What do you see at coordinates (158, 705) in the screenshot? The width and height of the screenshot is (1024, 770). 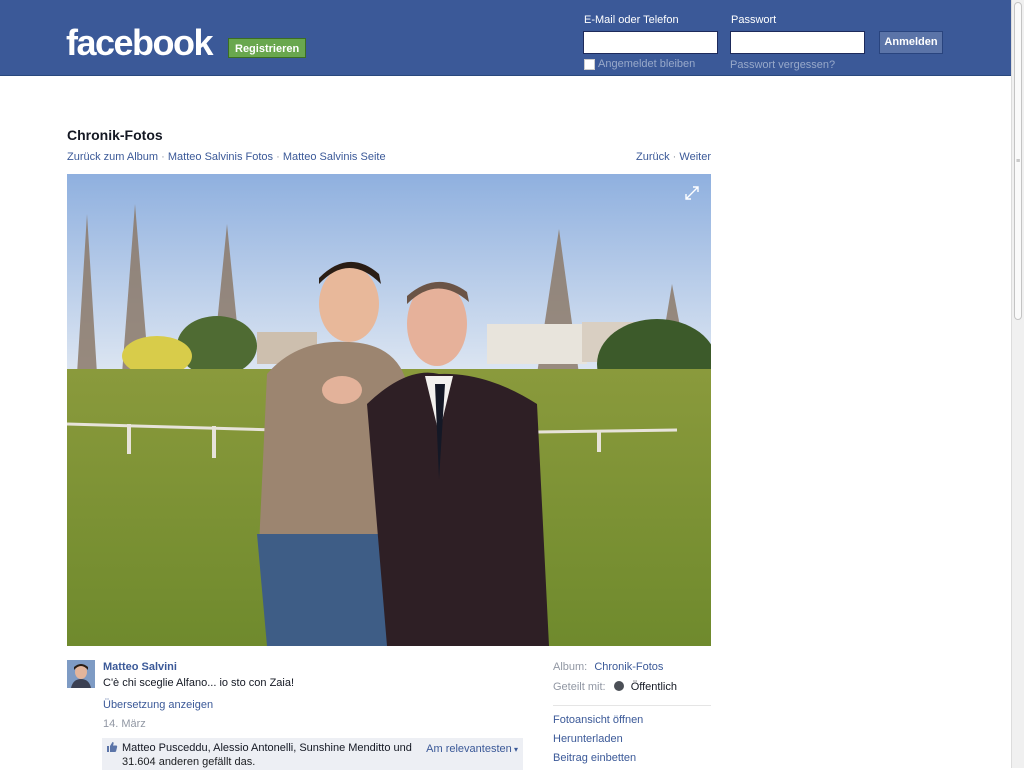 I see `show-translation-link: Übersetzung anzeigen` at bounding box center [158, 705].